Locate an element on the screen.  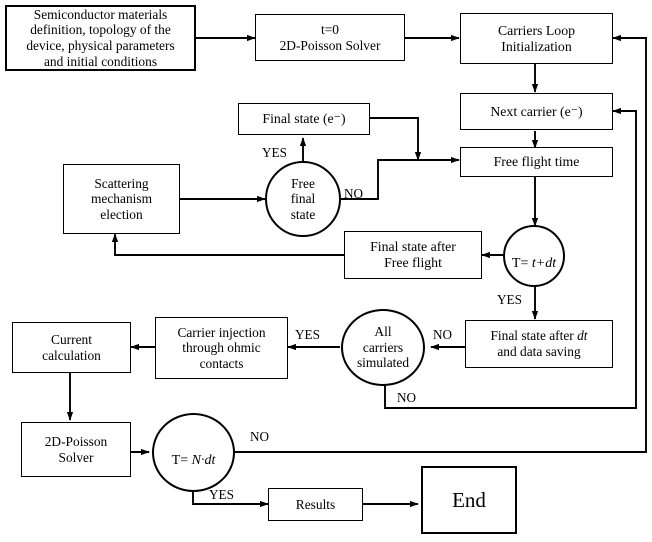
edge-finalstateff-to-scattering is located at coordinates (227, 244).